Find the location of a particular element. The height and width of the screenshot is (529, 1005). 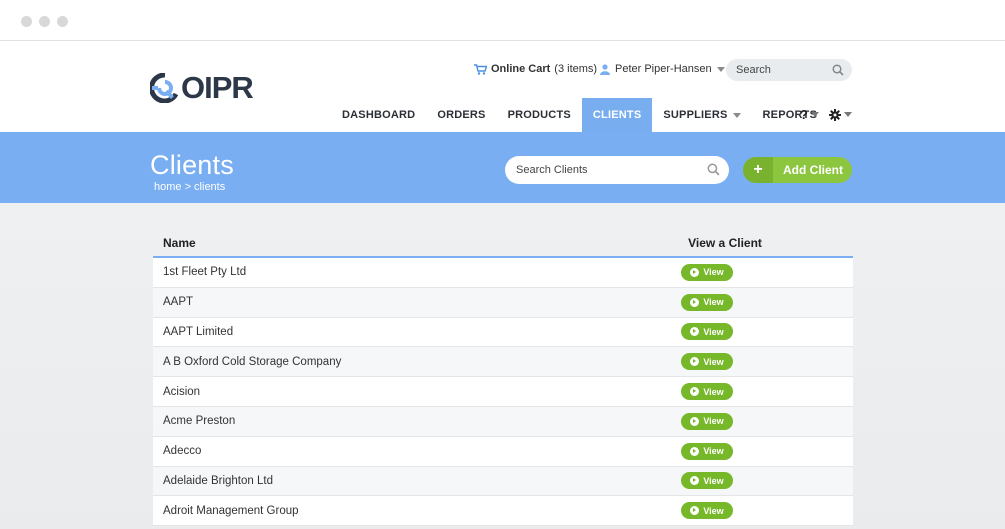

nav-dashboard-label: DASHBOARD is located at coordinates (379, 115).